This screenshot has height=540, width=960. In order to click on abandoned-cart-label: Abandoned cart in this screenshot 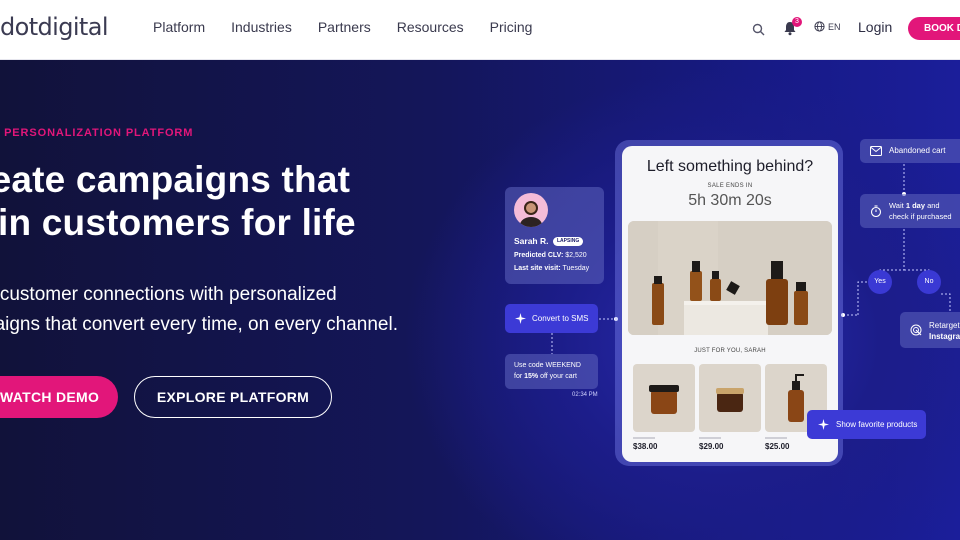, I will do `click(917, 150)`.